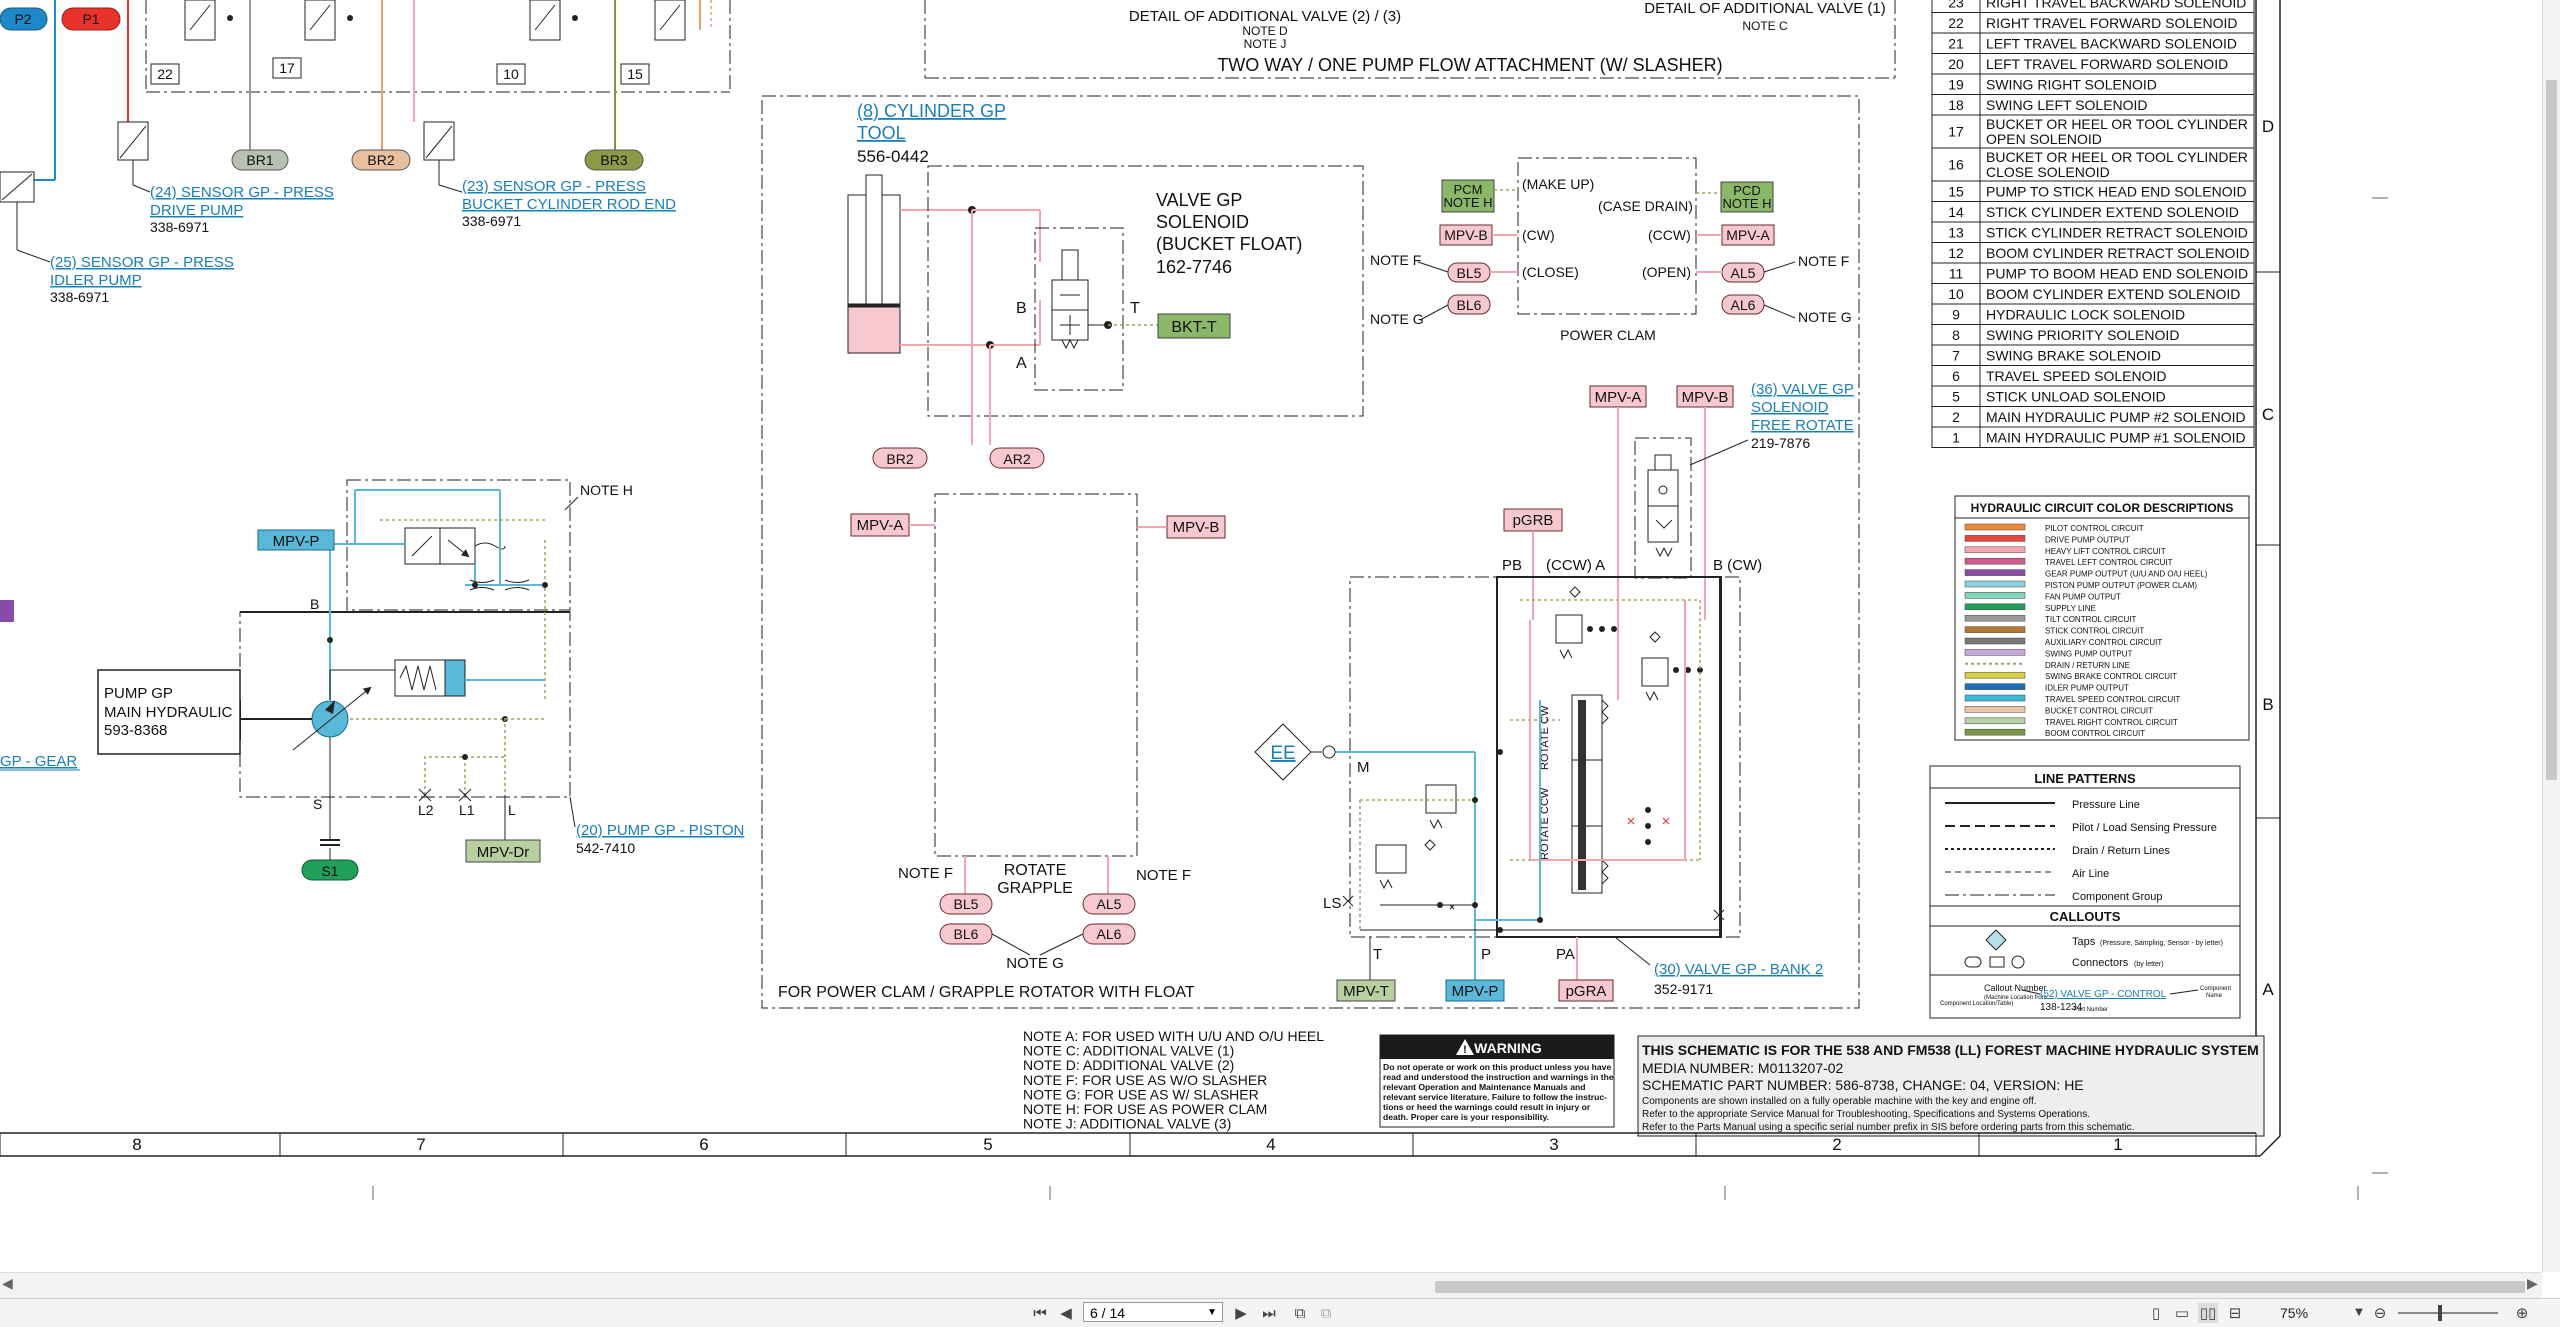  What do you see at coordinates (569, 204) in the screenshot?
I see `link-sensor-23-line2: BUCKET CYLINDER ROD END` at bounding box center [569, 204].